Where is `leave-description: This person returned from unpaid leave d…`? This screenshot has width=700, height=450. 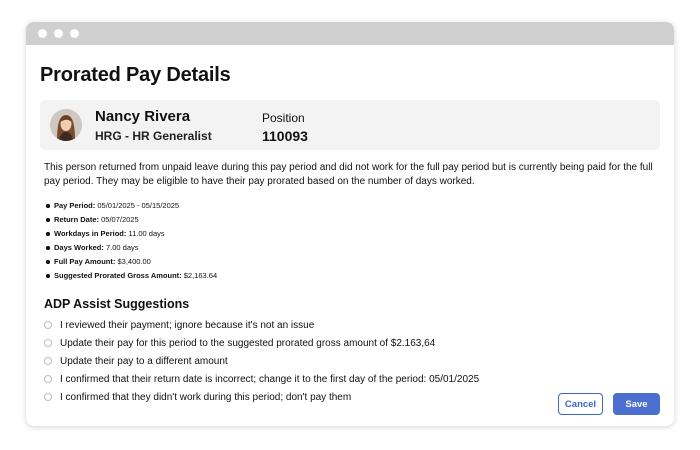 leave-description: This person returned from unpaid leave d… is located at coordinates (348, 174).